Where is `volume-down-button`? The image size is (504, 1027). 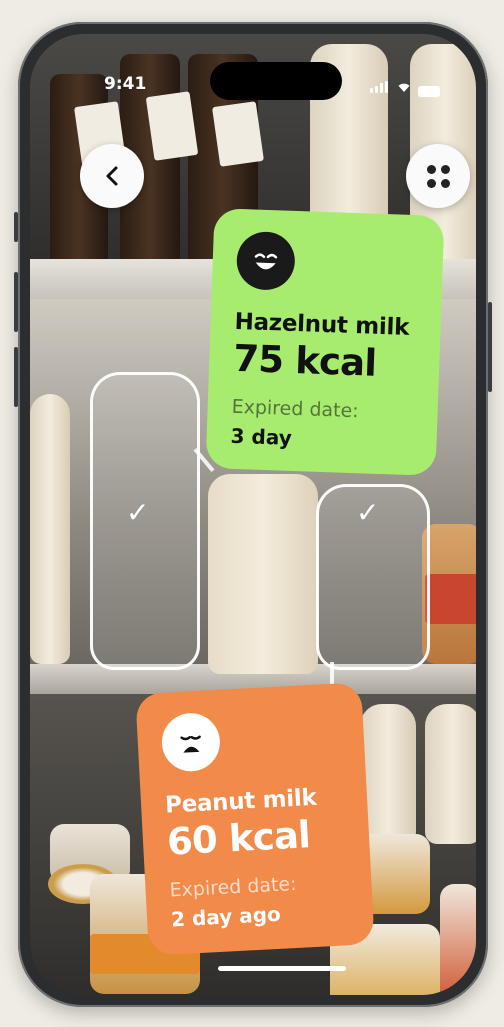
volume-down-button is located at coordinates (16, 377).